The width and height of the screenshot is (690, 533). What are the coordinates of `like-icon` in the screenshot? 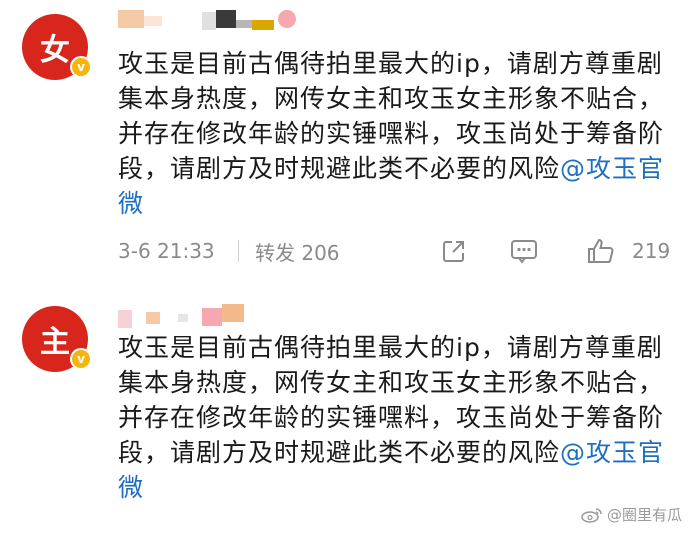 It's located at (601, 251).